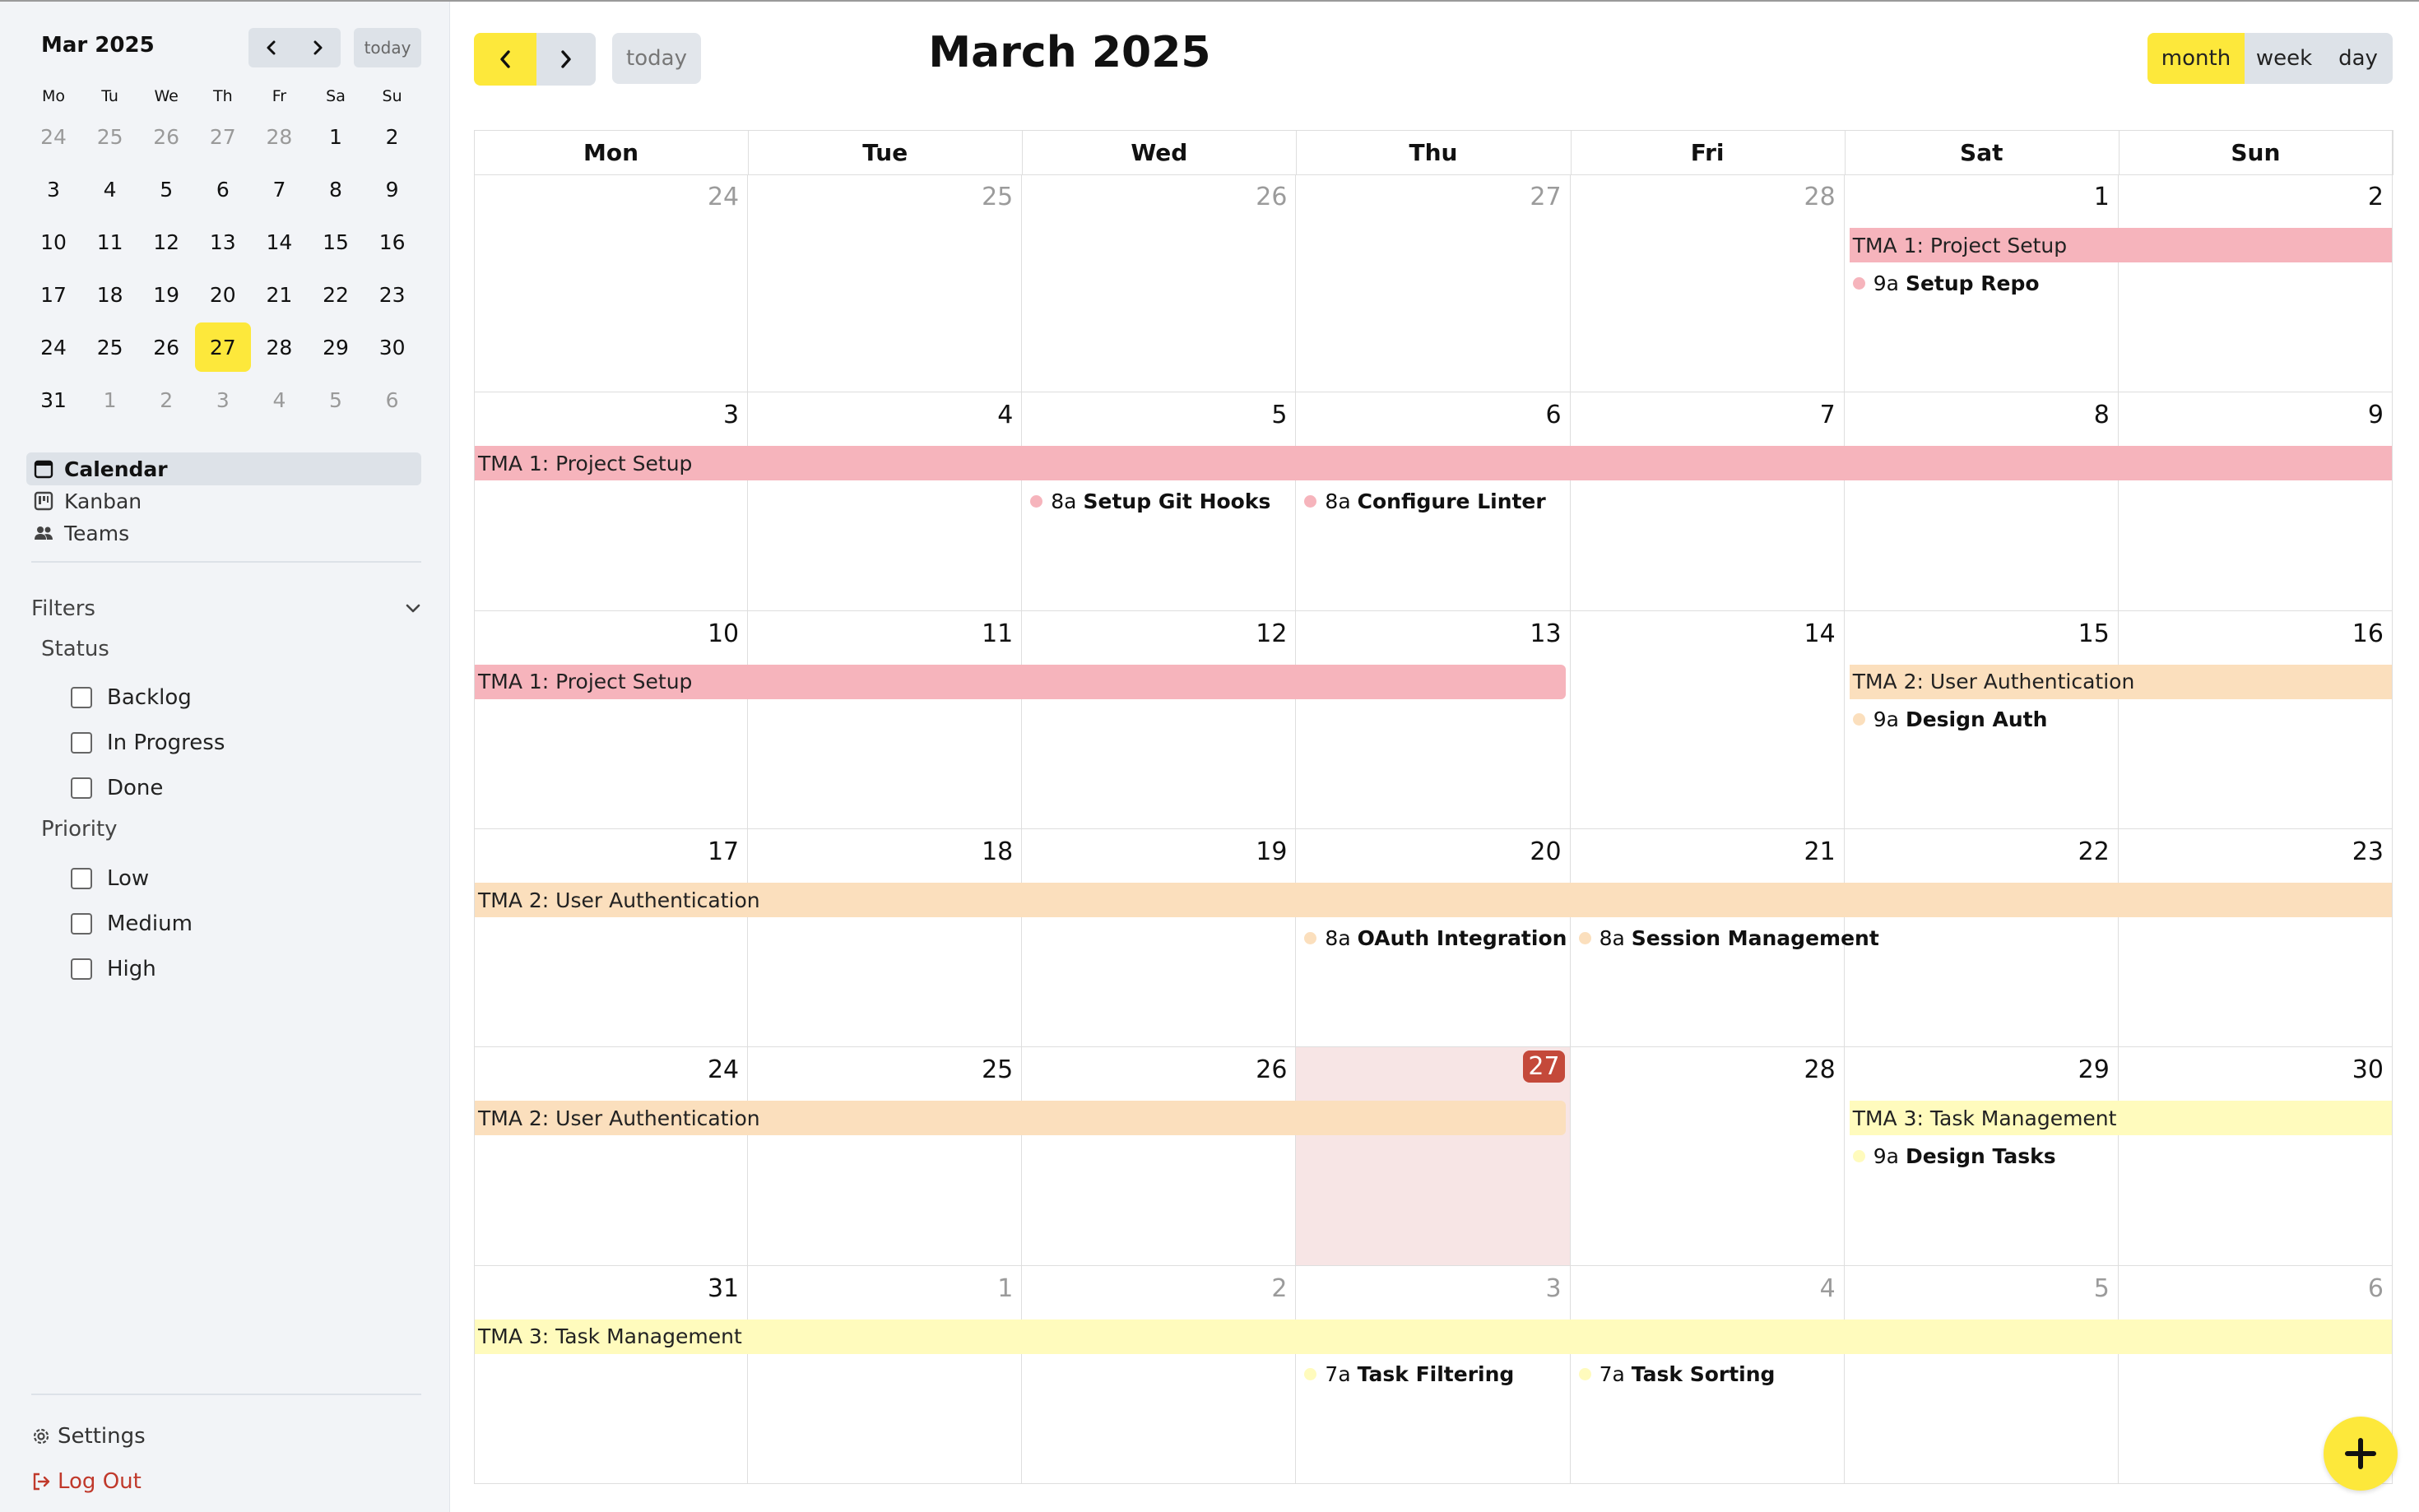 The height and width of the screenshot is (1512, 2419). I want to click on day-cell: 30, so click(2255, 1156).